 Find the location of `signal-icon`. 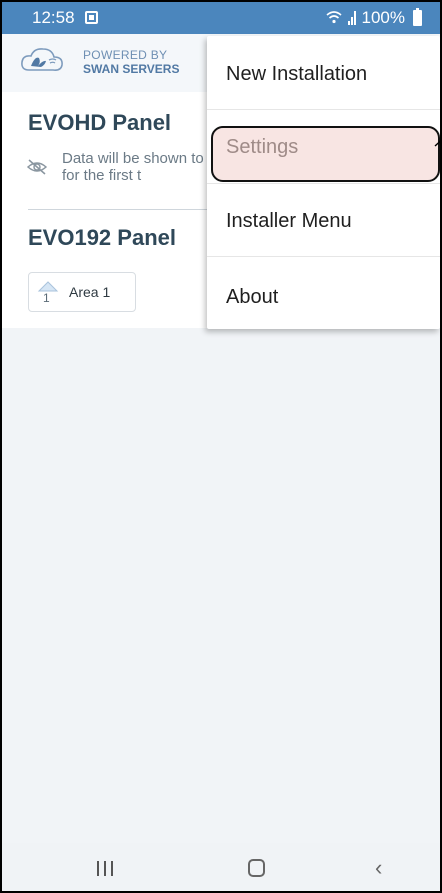

signal-icon is located at coordinates (351, 18).